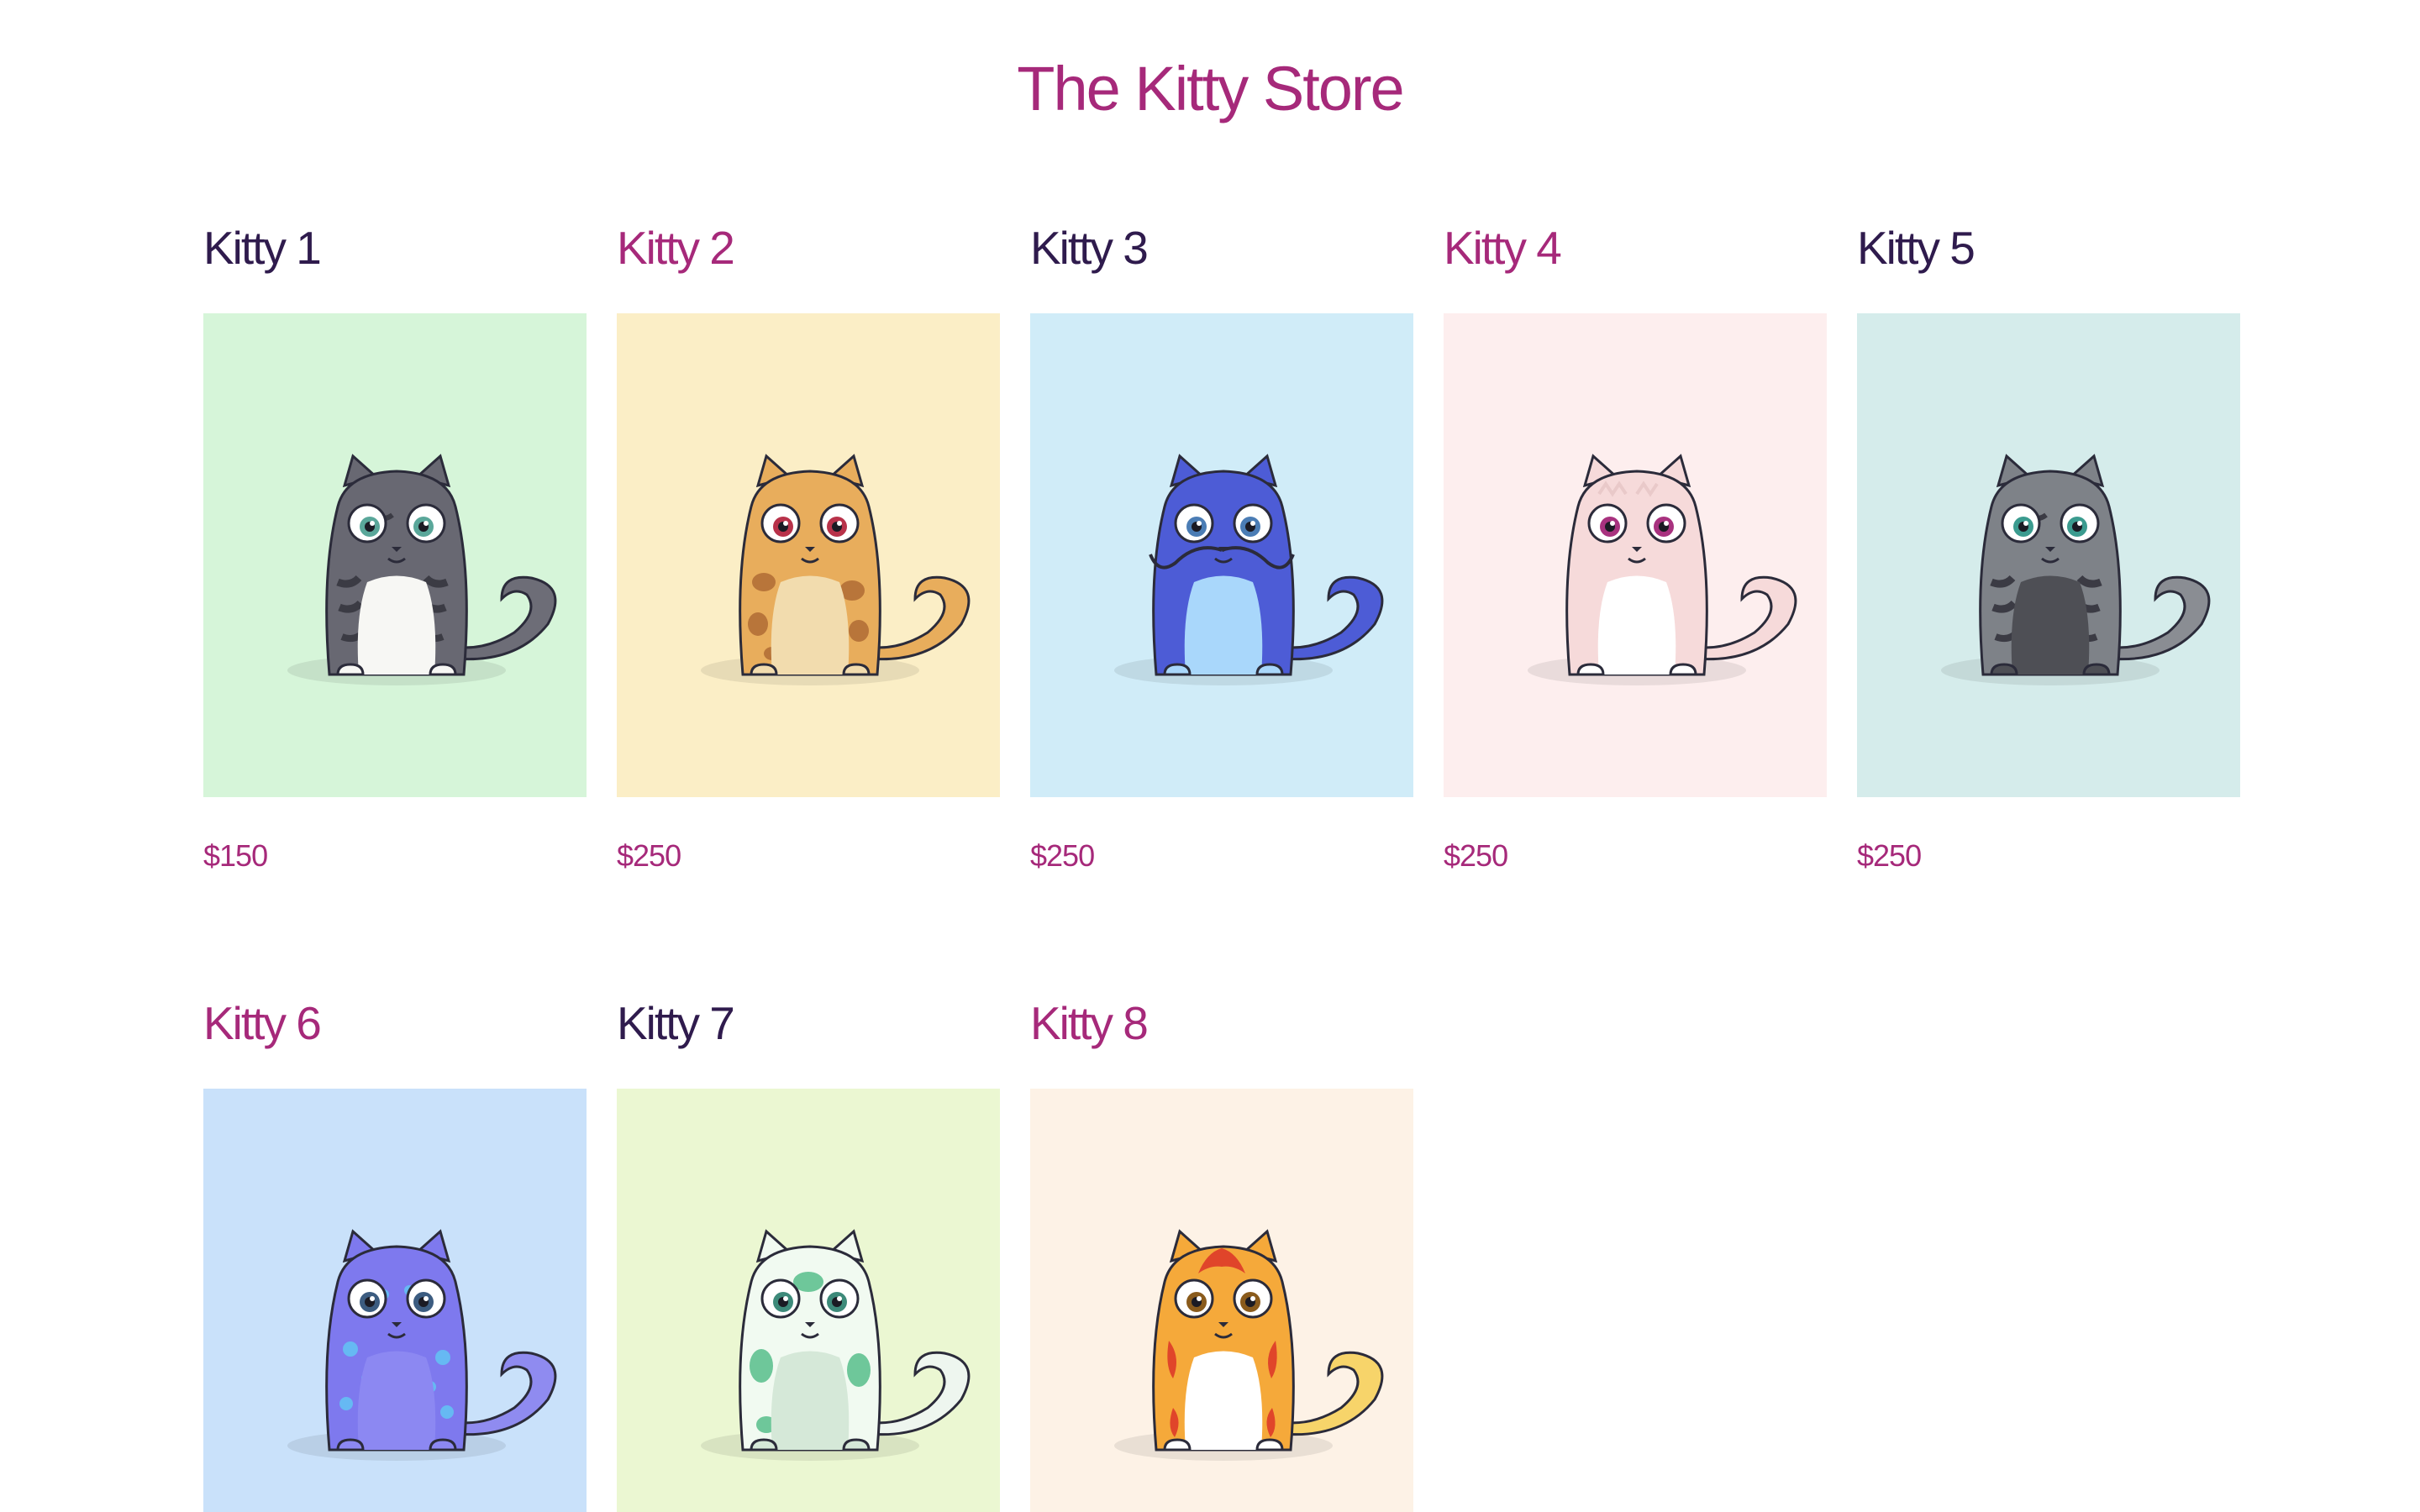 The image size is (2420, 1512). I want to click on kitty-name: Kitty 3, so click(1089, 247).